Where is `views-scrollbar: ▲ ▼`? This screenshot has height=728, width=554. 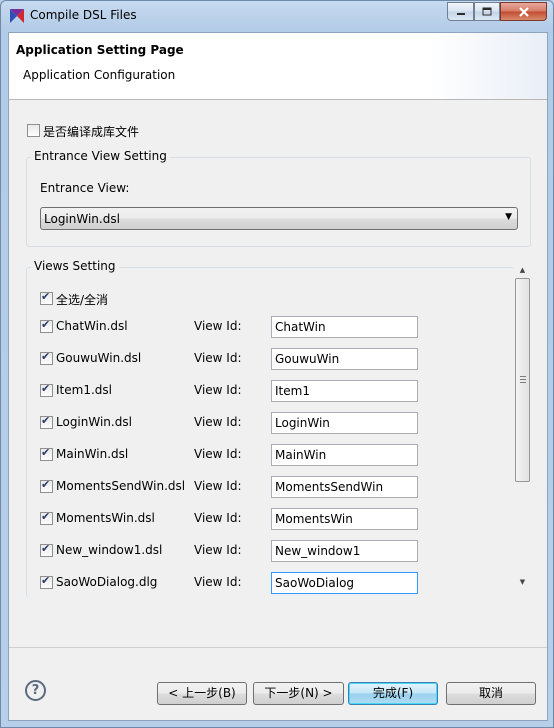
views-scrollbar: ▲ ▼ is located at coordinates (522, 426).